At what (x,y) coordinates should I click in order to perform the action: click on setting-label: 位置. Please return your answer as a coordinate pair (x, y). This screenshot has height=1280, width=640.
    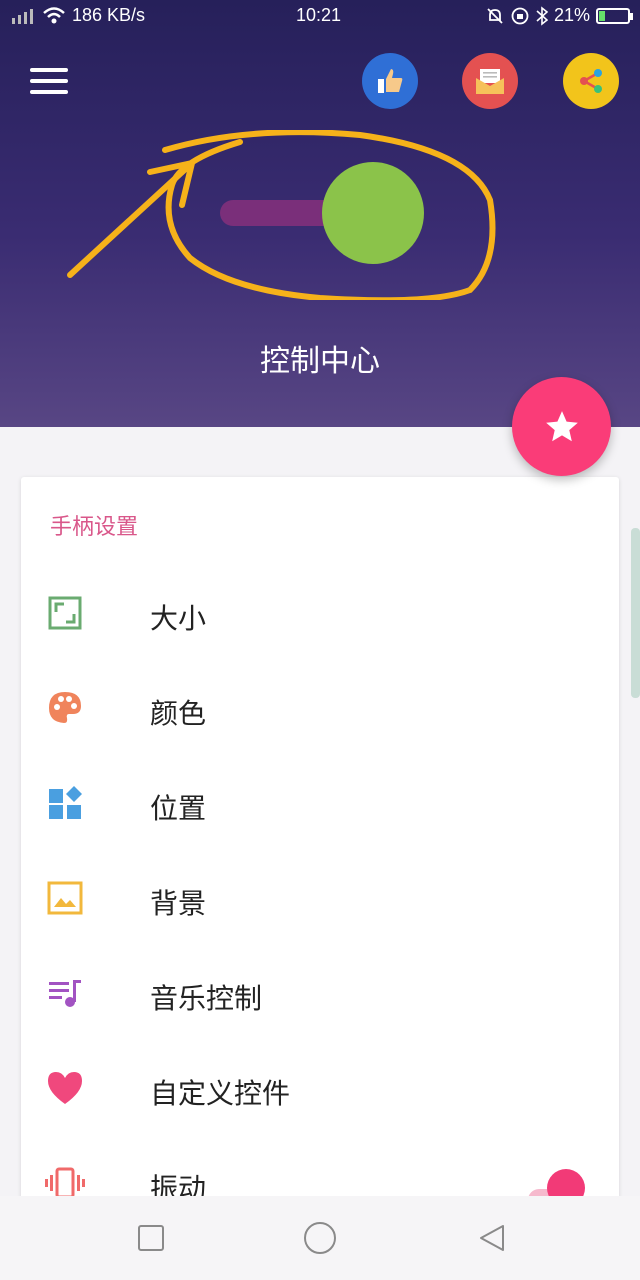
    Looking at the image, I should click on (178, 808).